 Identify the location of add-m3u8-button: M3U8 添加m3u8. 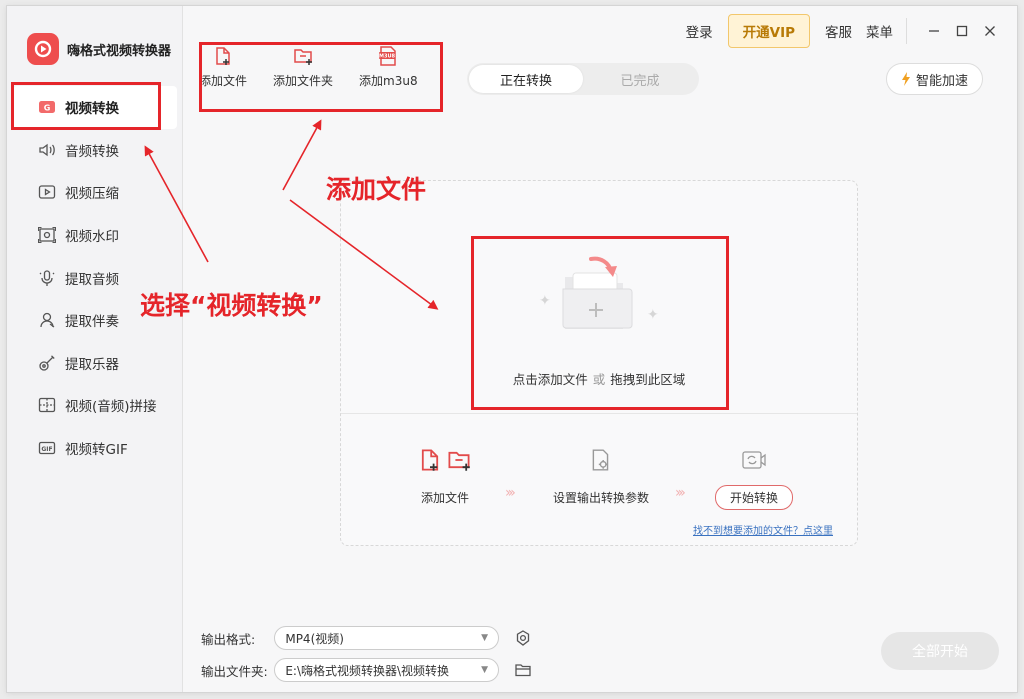
(388, 66).